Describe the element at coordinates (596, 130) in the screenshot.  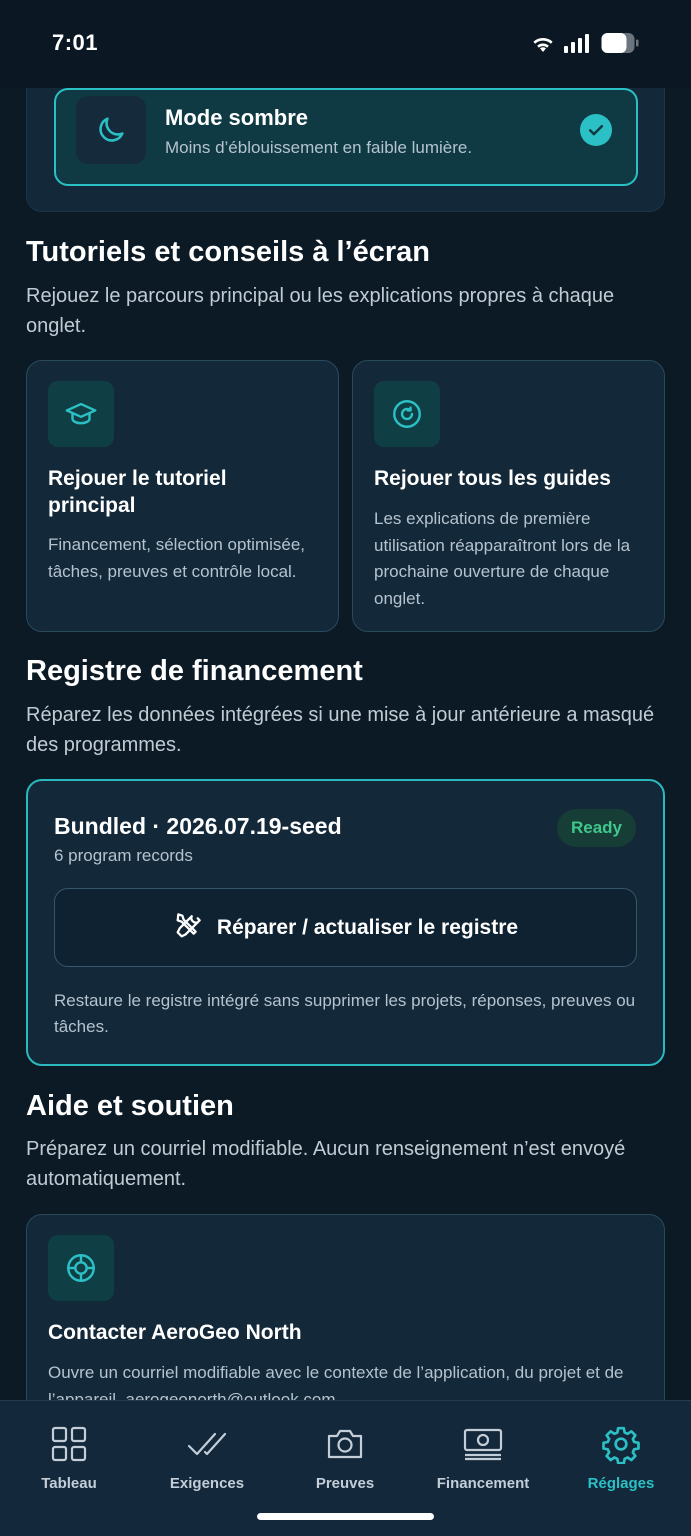
I see `check-icon` at that location.